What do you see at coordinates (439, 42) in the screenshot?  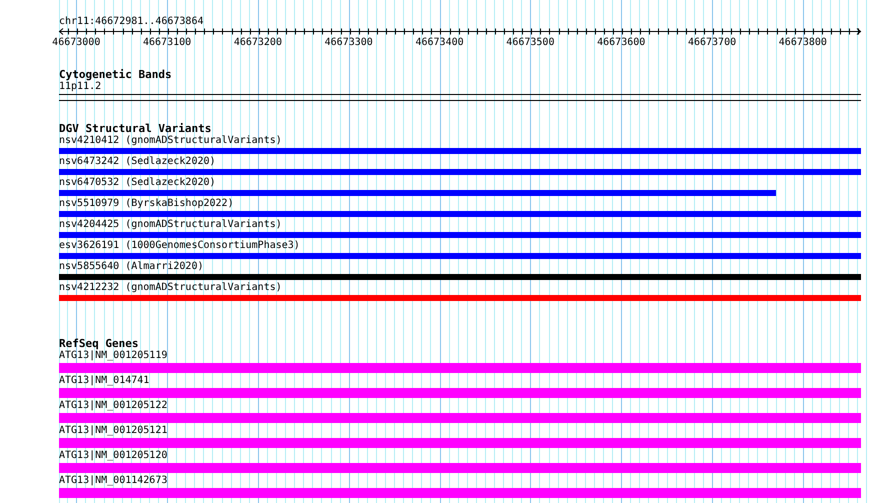 I see `tick-label: 46673400` at bounding box center [439, 42].